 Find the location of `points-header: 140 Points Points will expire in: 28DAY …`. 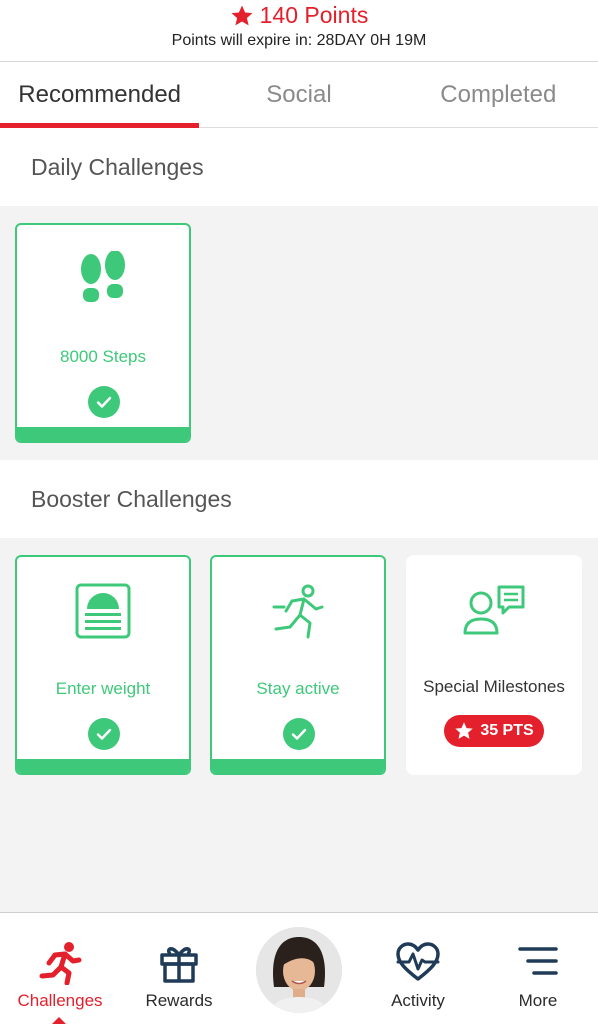

points-header: 140 Points Points will expire in: 28DAY … is located at coordinates (299, 31).